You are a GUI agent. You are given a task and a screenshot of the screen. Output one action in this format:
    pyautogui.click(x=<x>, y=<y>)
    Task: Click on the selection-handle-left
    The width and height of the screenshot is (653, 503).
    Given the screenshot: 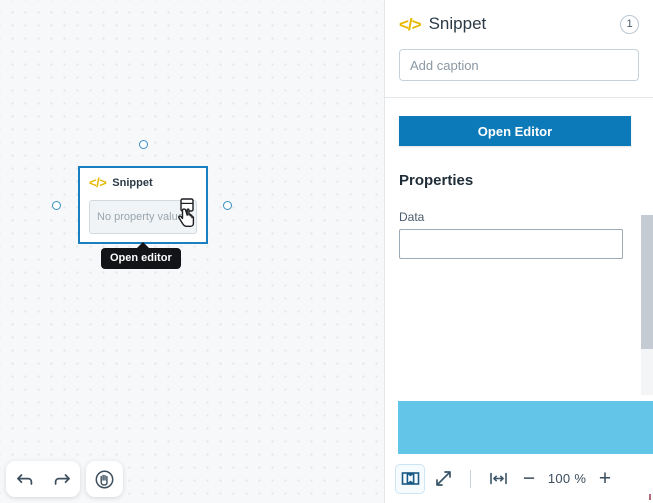 What is the action you would take?
    pyautogui.click(x=56, y=205)
    